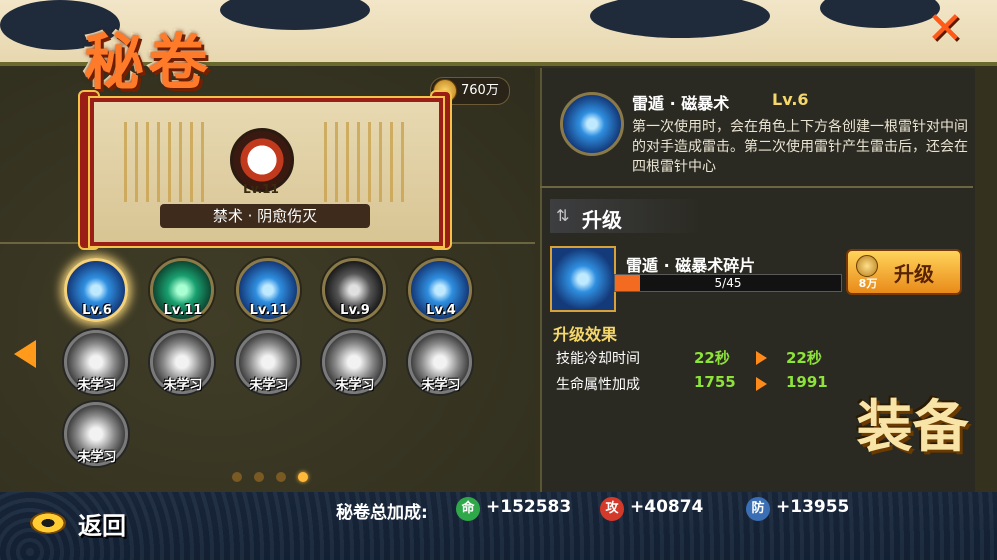 The height and width of the screenshot is (560, 997). What do you see at coordinates (583, 279) in the screenshot?
I see `fragment-icon` at bounding box center [583, 279].